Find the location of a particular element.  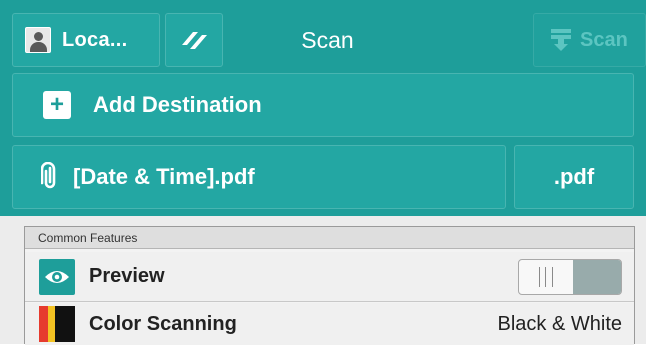

eye-icon is located at coordinates (57, 276).